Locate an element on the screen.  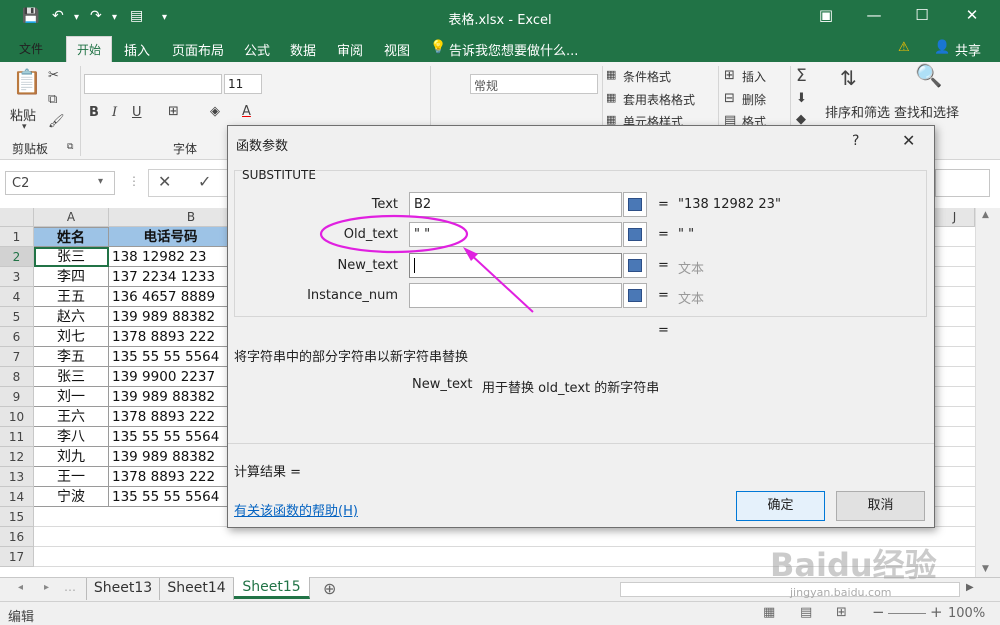
annotation-arrow is located at coordinates (500, 282).